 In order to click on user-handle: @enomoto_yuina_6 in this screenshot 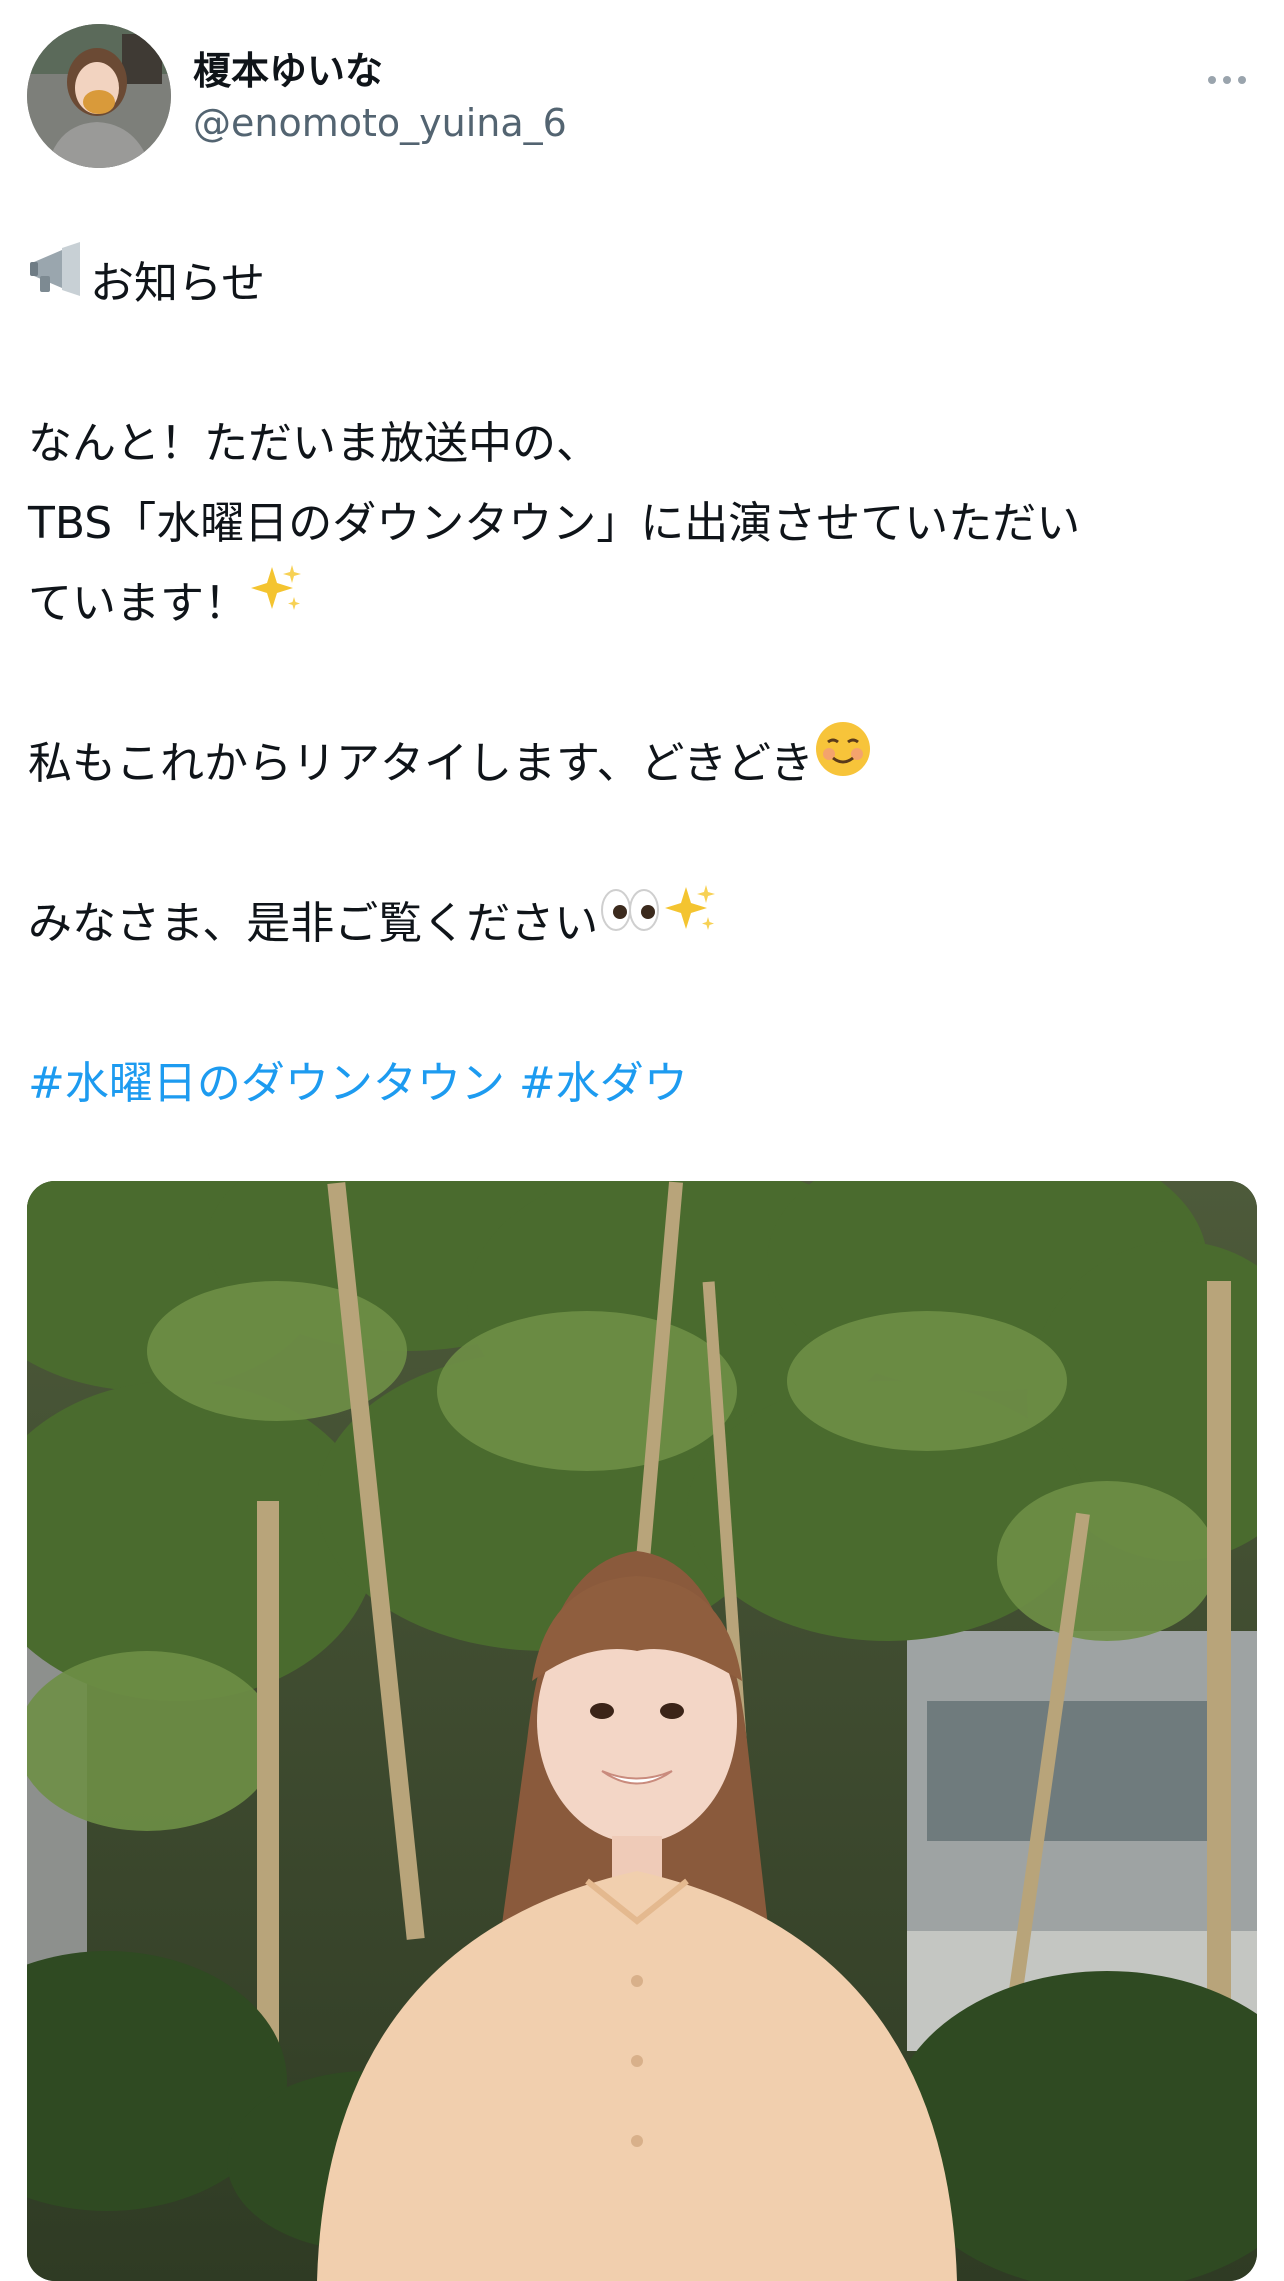, I will do `click(380, 123)`.